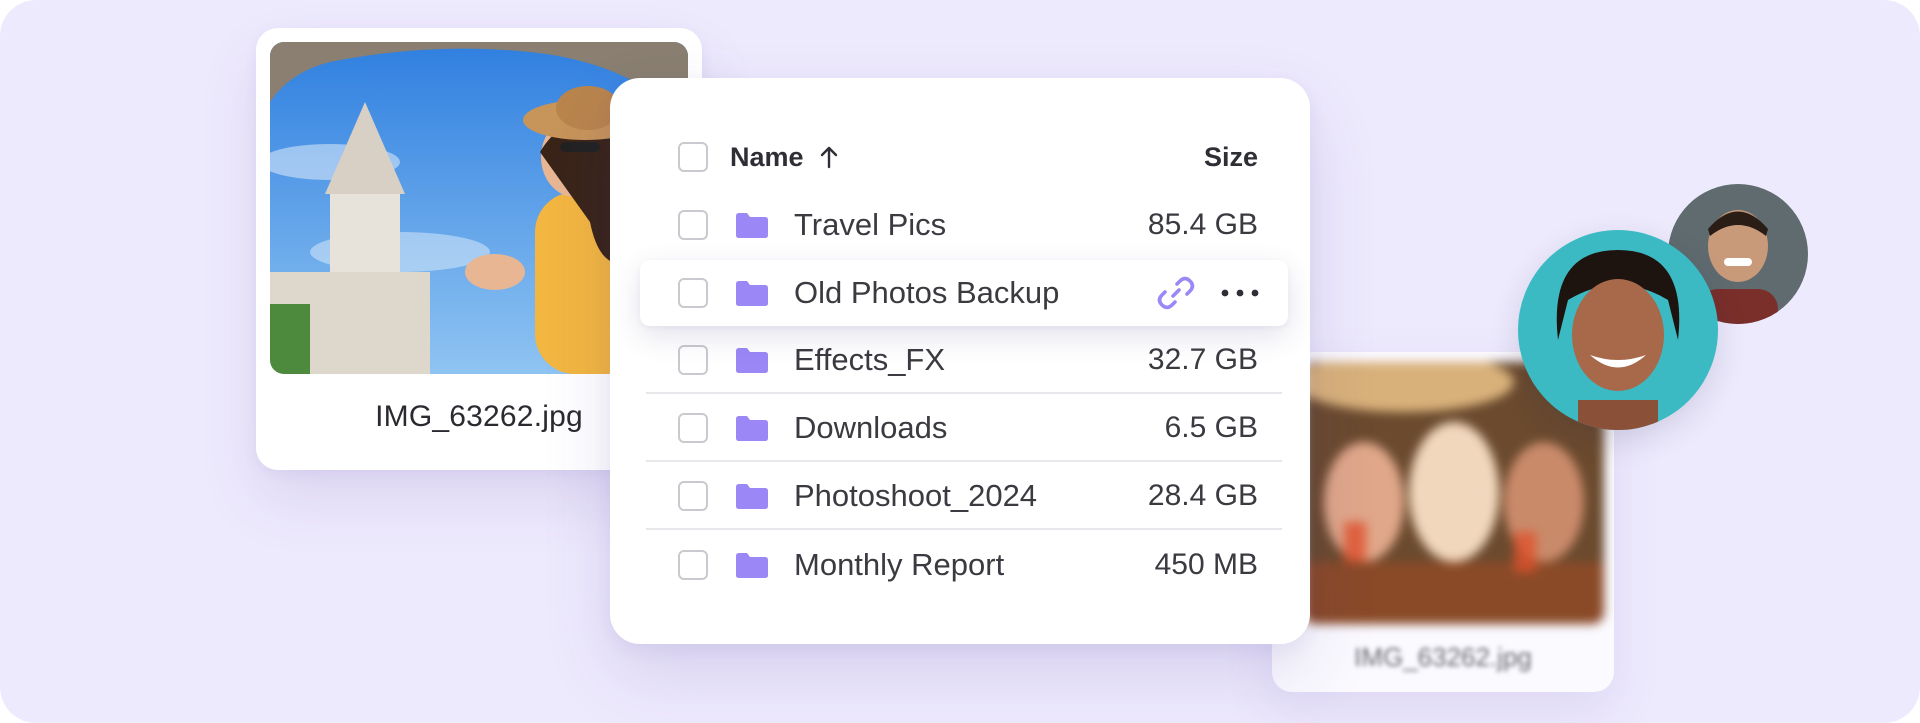 This screenshot has height=723, width=1920. I want to click on file-name: Photoshoot_2024, so click(916, 495).